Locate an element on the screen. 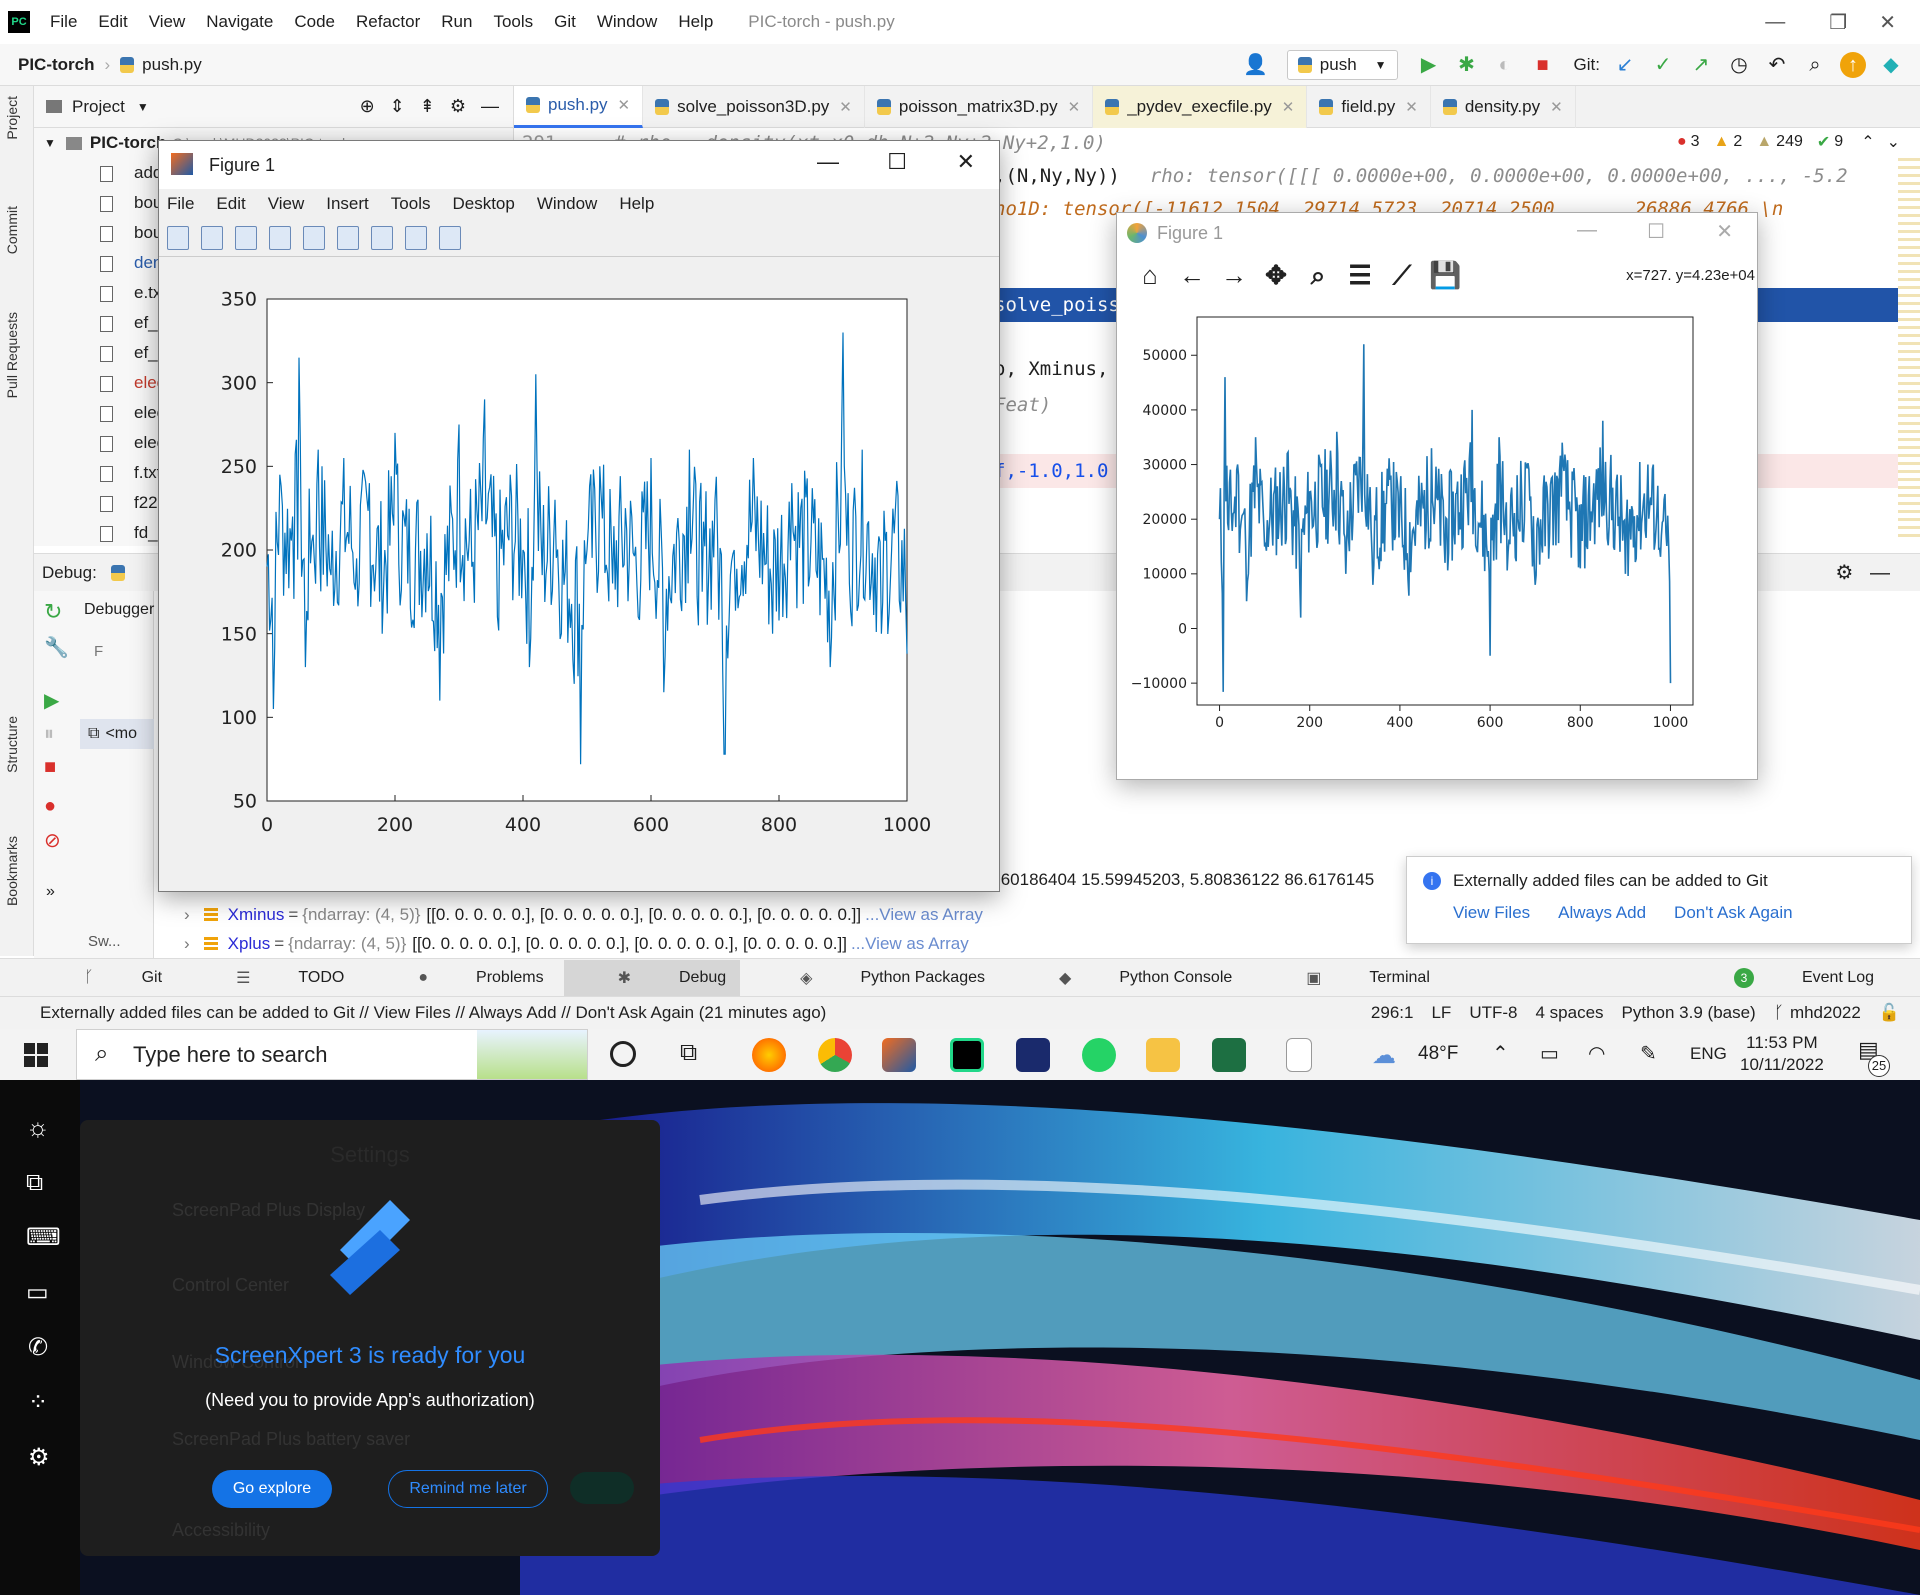  figure-menu-edit: Edit is located at coordinates (230, 204).